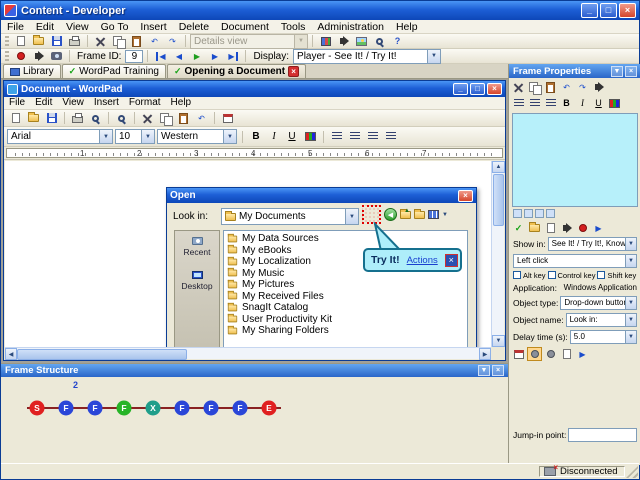  I want to click on wordpad-minimize-button: _, so click(460, 89).